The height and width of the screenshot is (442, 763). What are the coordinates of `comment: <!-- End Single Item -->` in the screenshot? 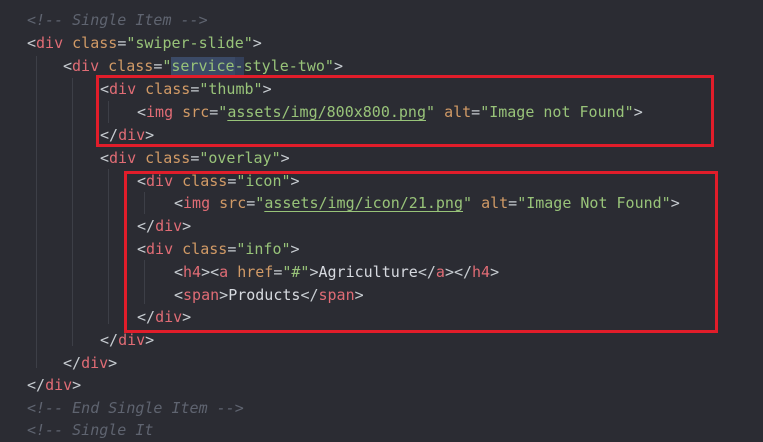 It's located at (135, 408).